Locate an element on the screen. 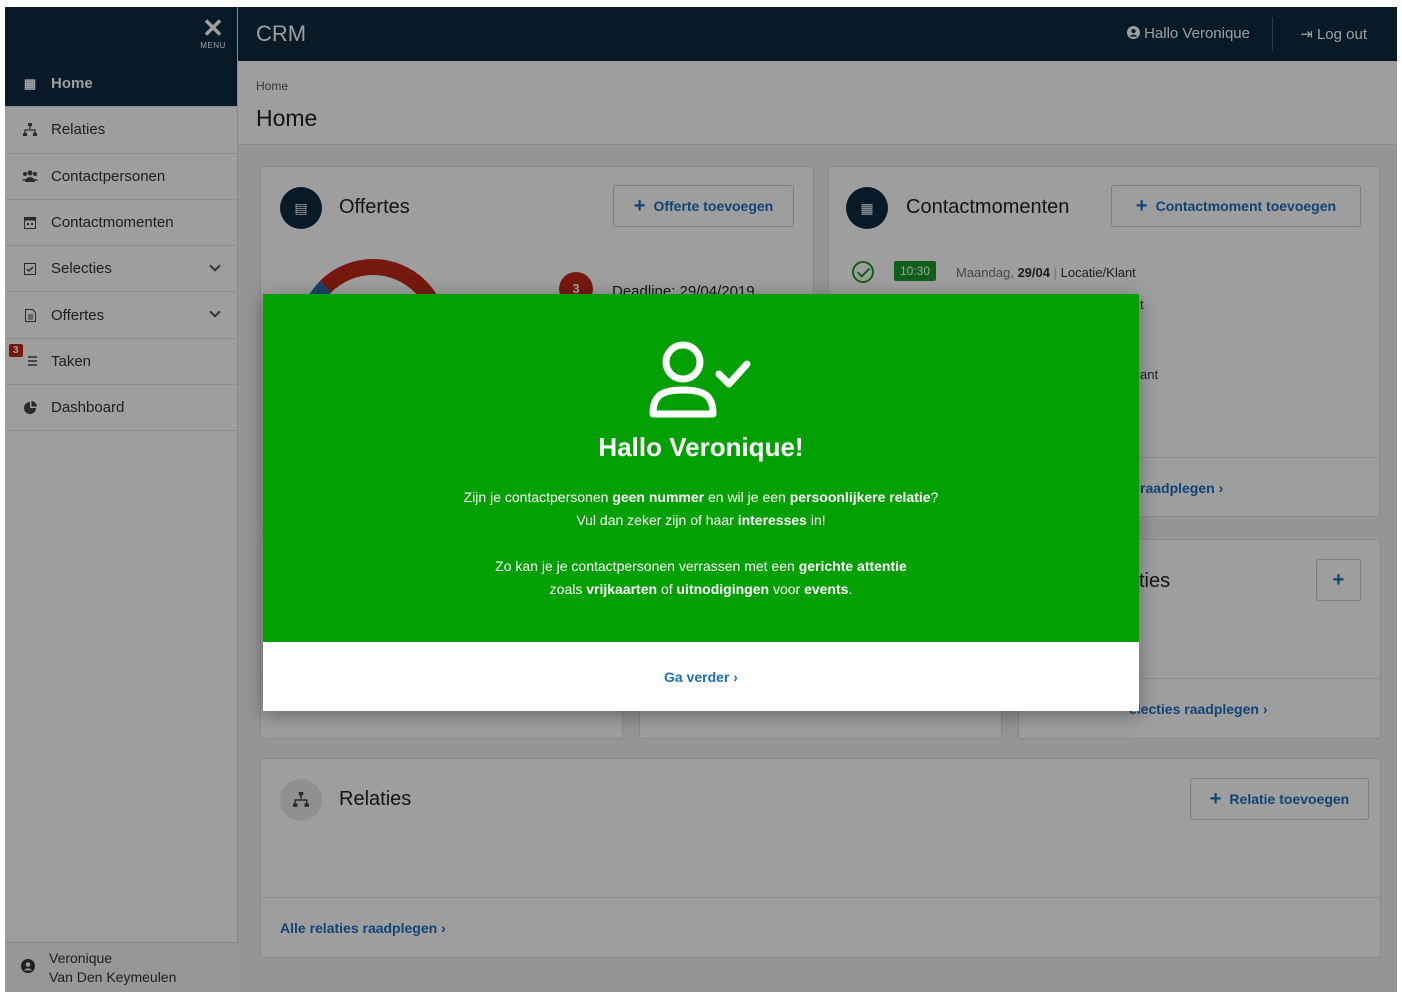 Image resolution: width=1402 pixels, height=992 pixels. modal-text: ? is located at coordinates (934, 497).